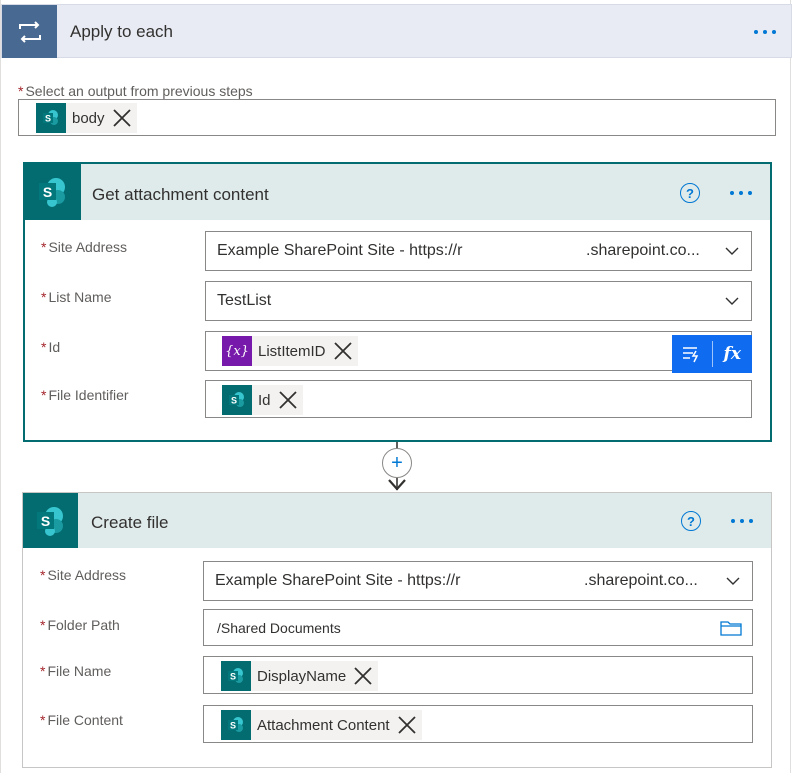 The height and width of the screenshot is (773, 792). What do you see at coordinates (478, 724) in the screenshot?
I see `file-content-field: S Attachment Content` at bounding box center [478, 724].